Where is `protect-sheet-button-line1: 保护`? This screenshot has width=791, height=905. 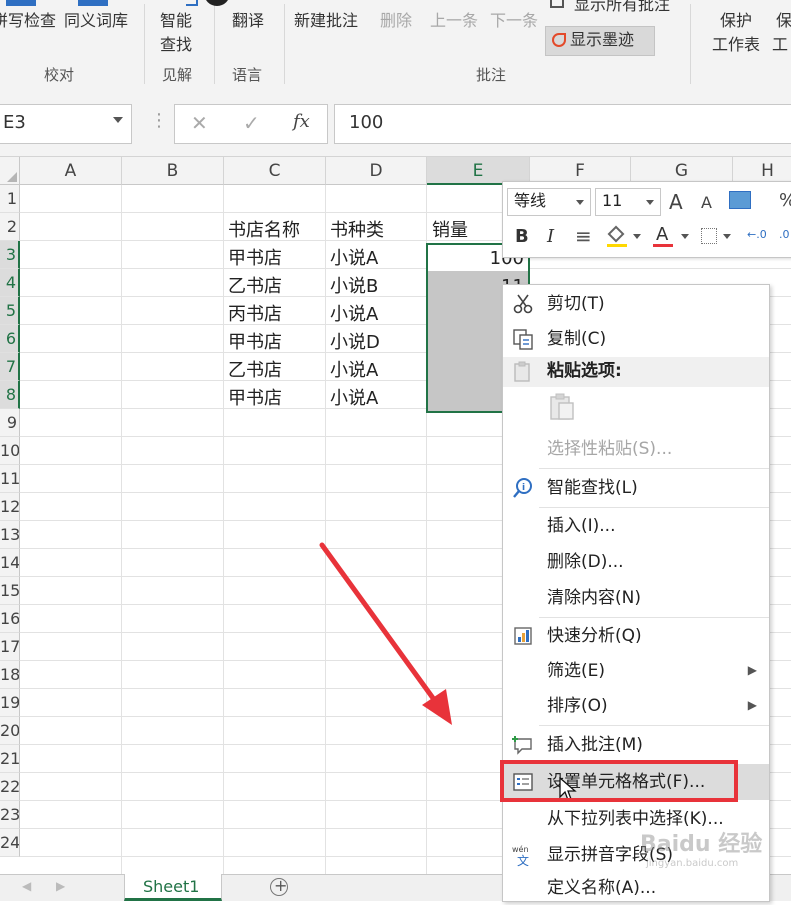
protect-sheet-button-line1: 保护 is located at coordinates (736, 21).